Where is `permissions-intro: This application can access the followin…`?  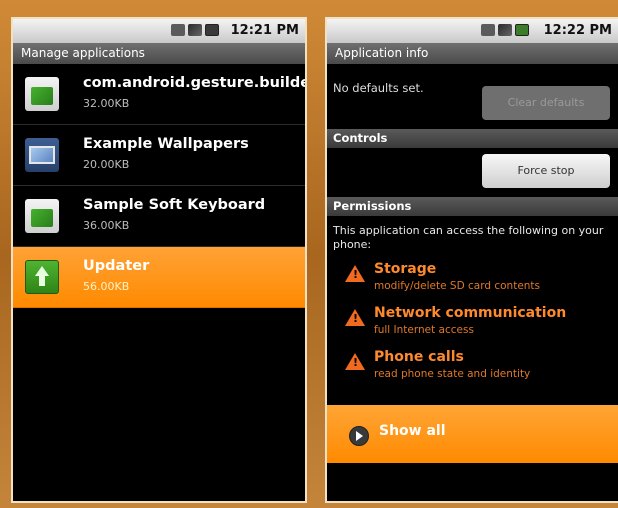 permissions-intro: This application can access the followin… is located at coordinates (468, 237).